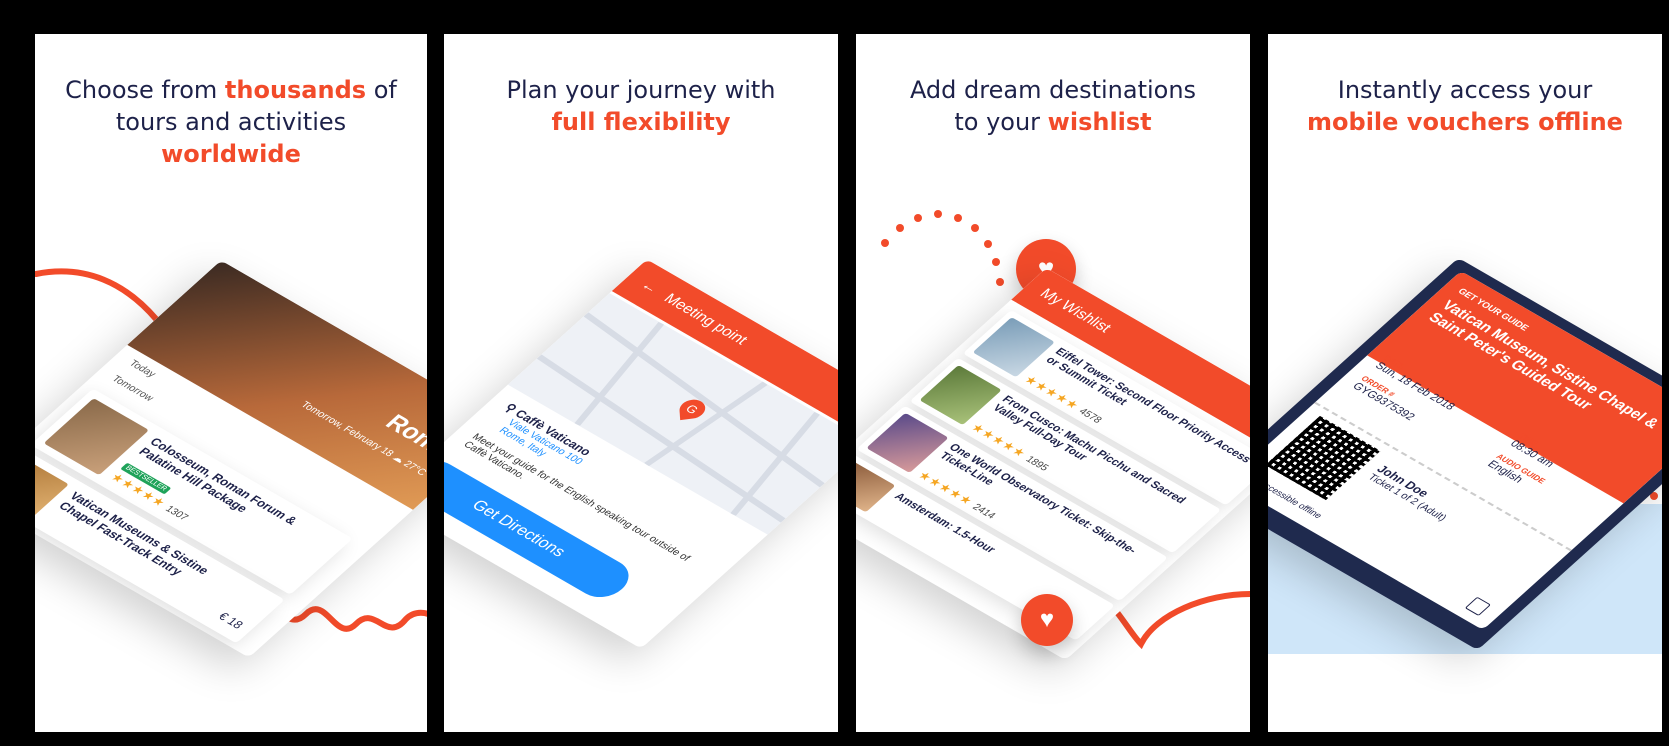 Image resolution: width=1669 pixels, height=746 pixels. Describe the element at coordinates (983, 512) in the screenshot. I see `review-count: 2414` at that location.